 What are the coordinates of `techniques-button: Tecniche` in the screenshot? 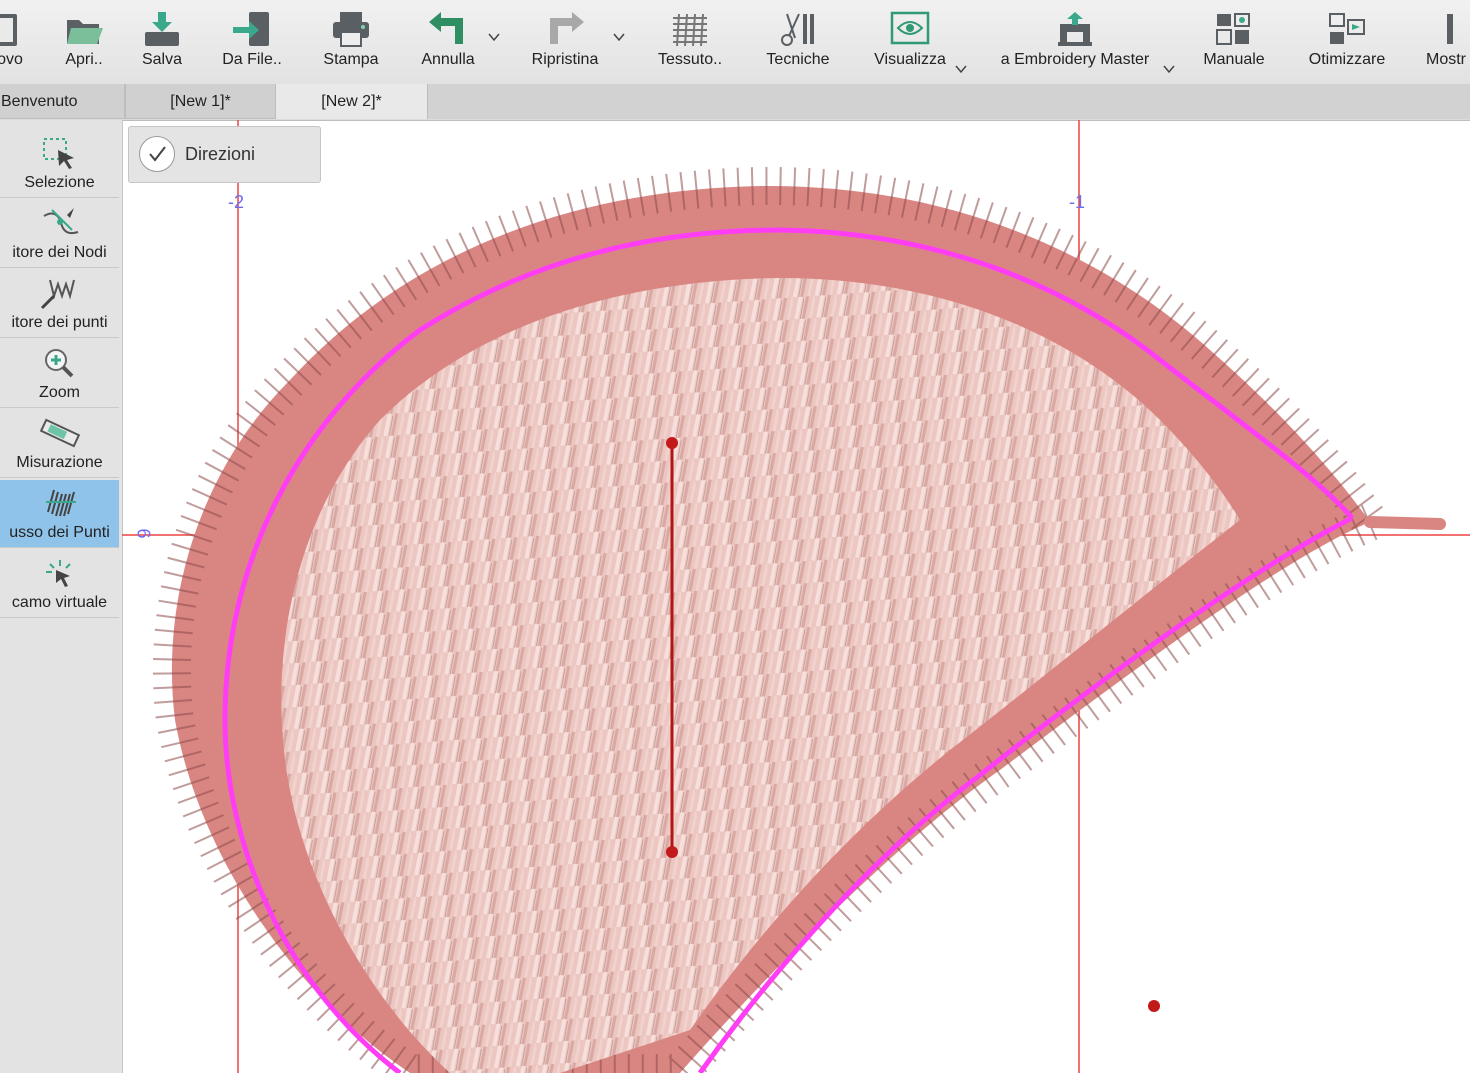 It's located at (798, 42).